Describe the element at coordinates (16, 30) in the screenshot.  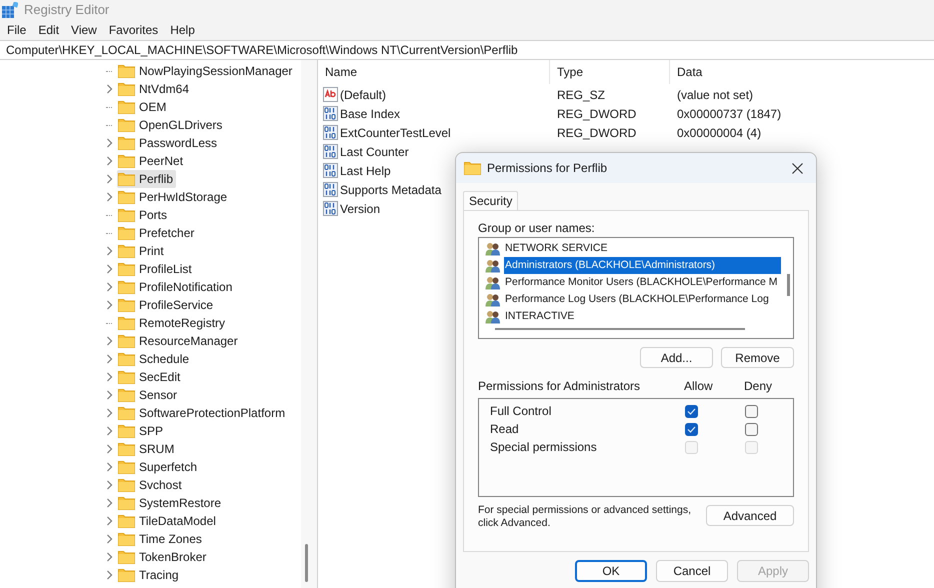
I see `menu-item: File` at that location.